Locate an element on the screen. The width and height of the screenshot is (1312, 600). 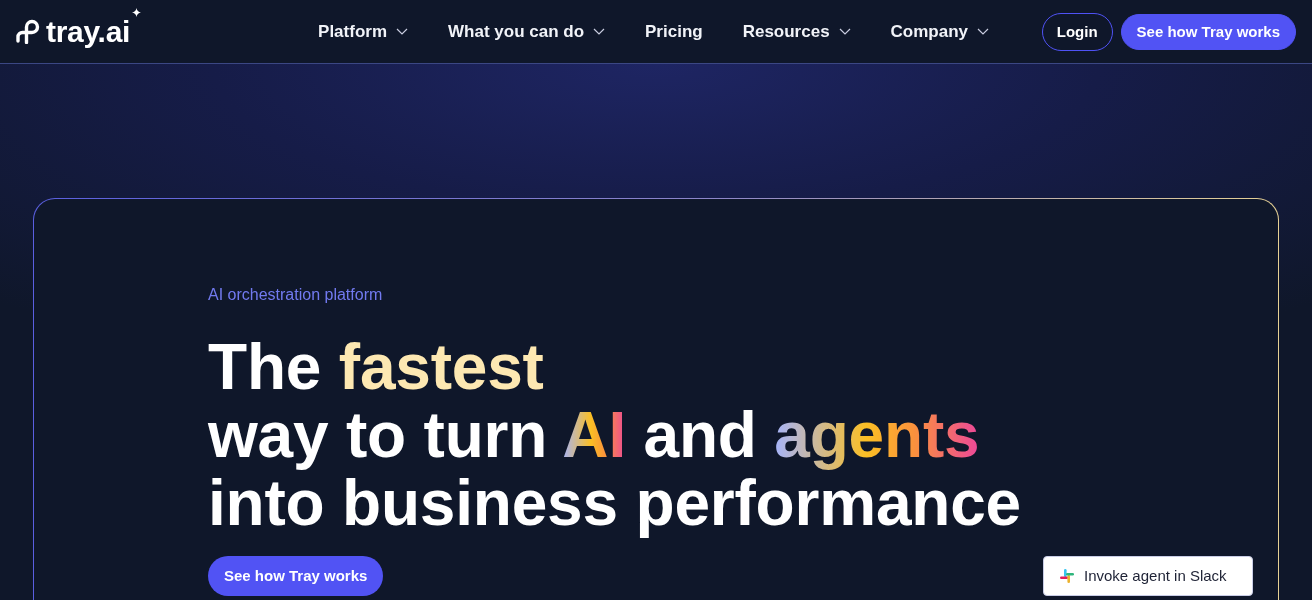
nav-dropdown: What you can do is located at coordinates (527, 31).